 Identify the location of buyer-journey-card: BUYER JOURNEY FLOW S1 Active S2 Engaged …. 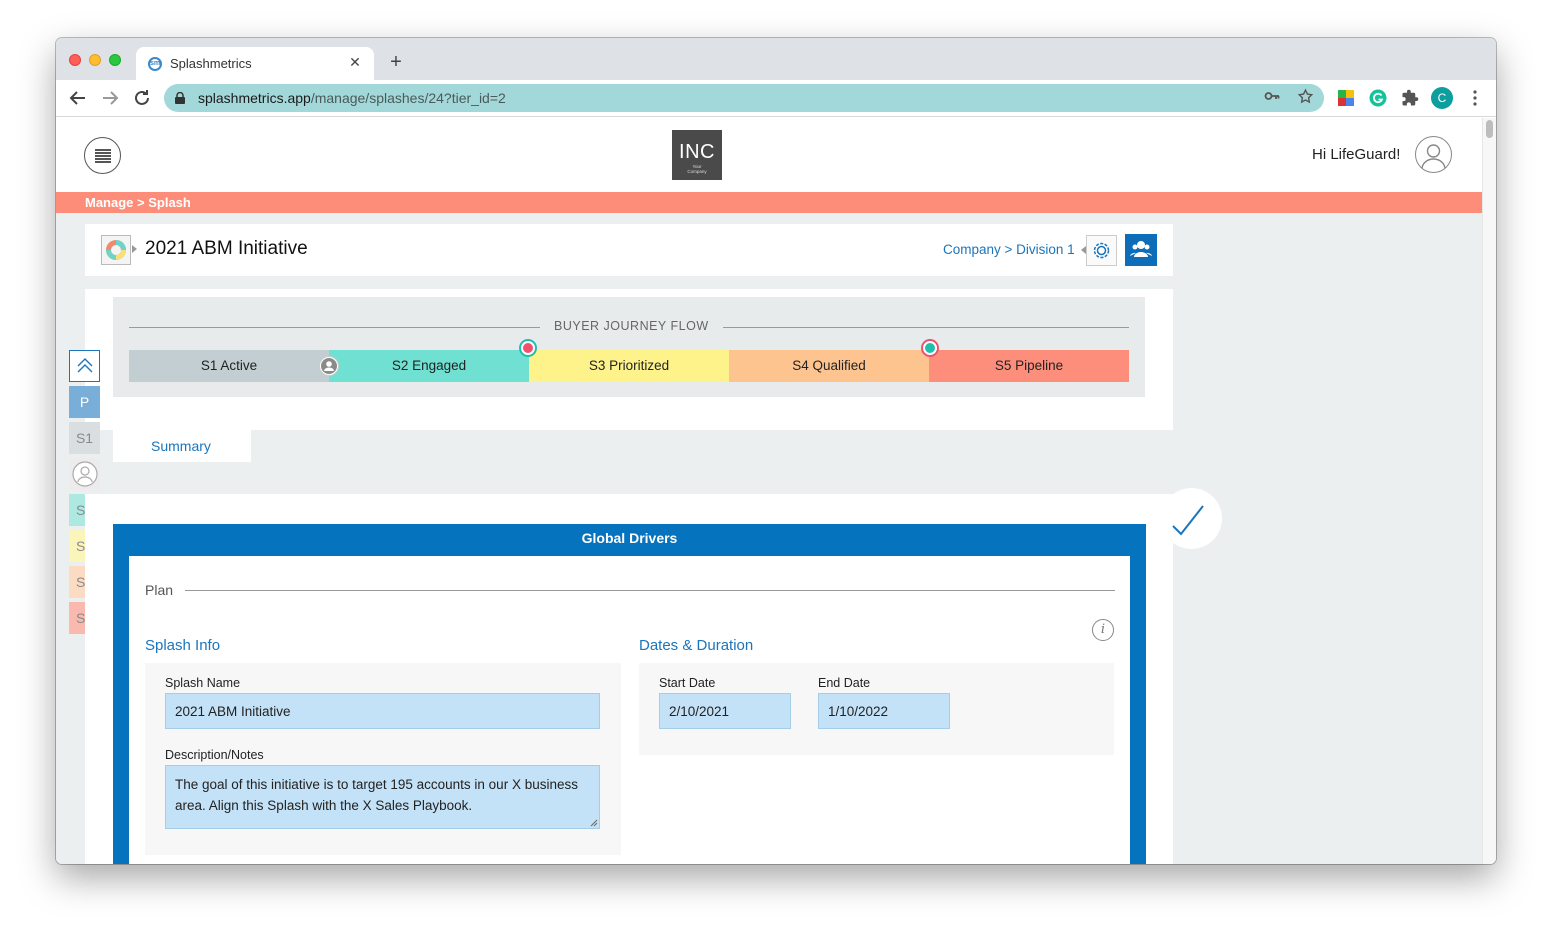
(629, 359).